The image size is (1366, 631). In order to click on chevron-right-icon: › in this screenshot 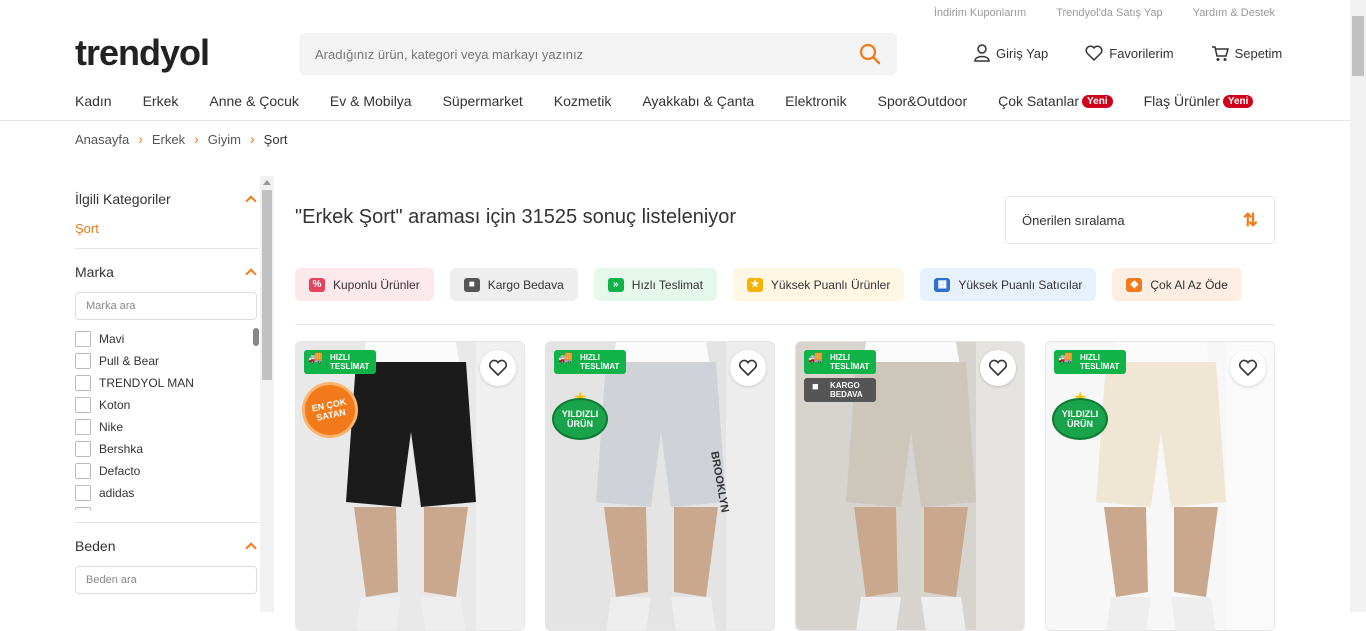, I will do `click(252, 139)`.